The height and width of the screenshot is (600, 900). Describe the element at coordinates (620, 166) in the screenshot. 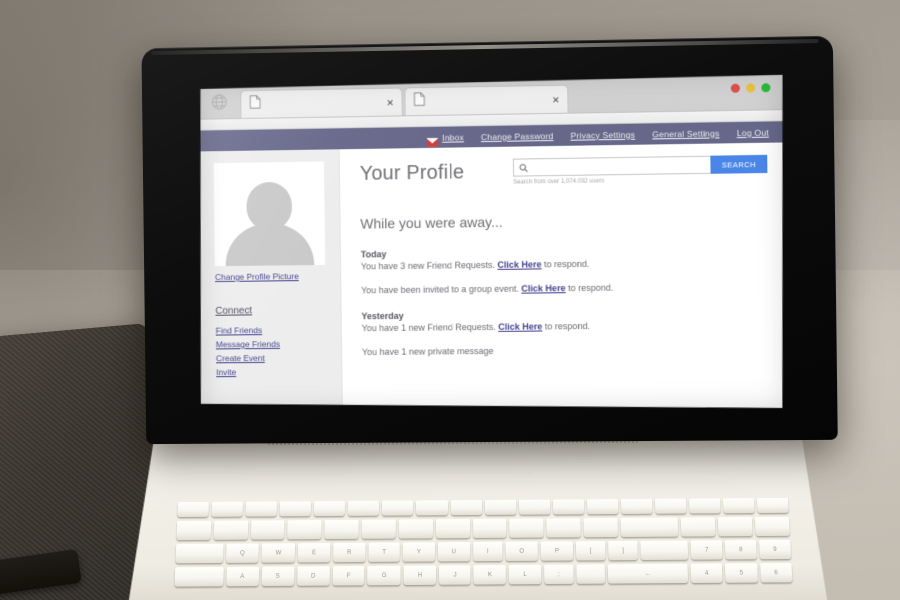

I see `search-input` at that location.